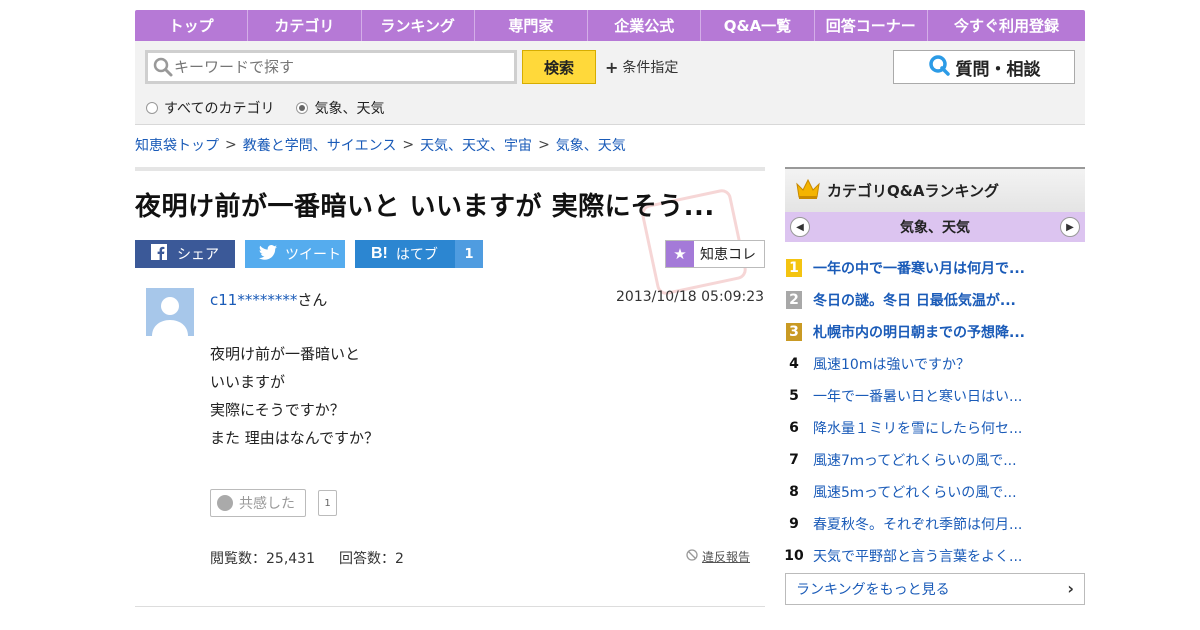  Describe the element at coordinates (349, 109) in the screenshot. I see `radio-current-label: 気象、天気` at that location.